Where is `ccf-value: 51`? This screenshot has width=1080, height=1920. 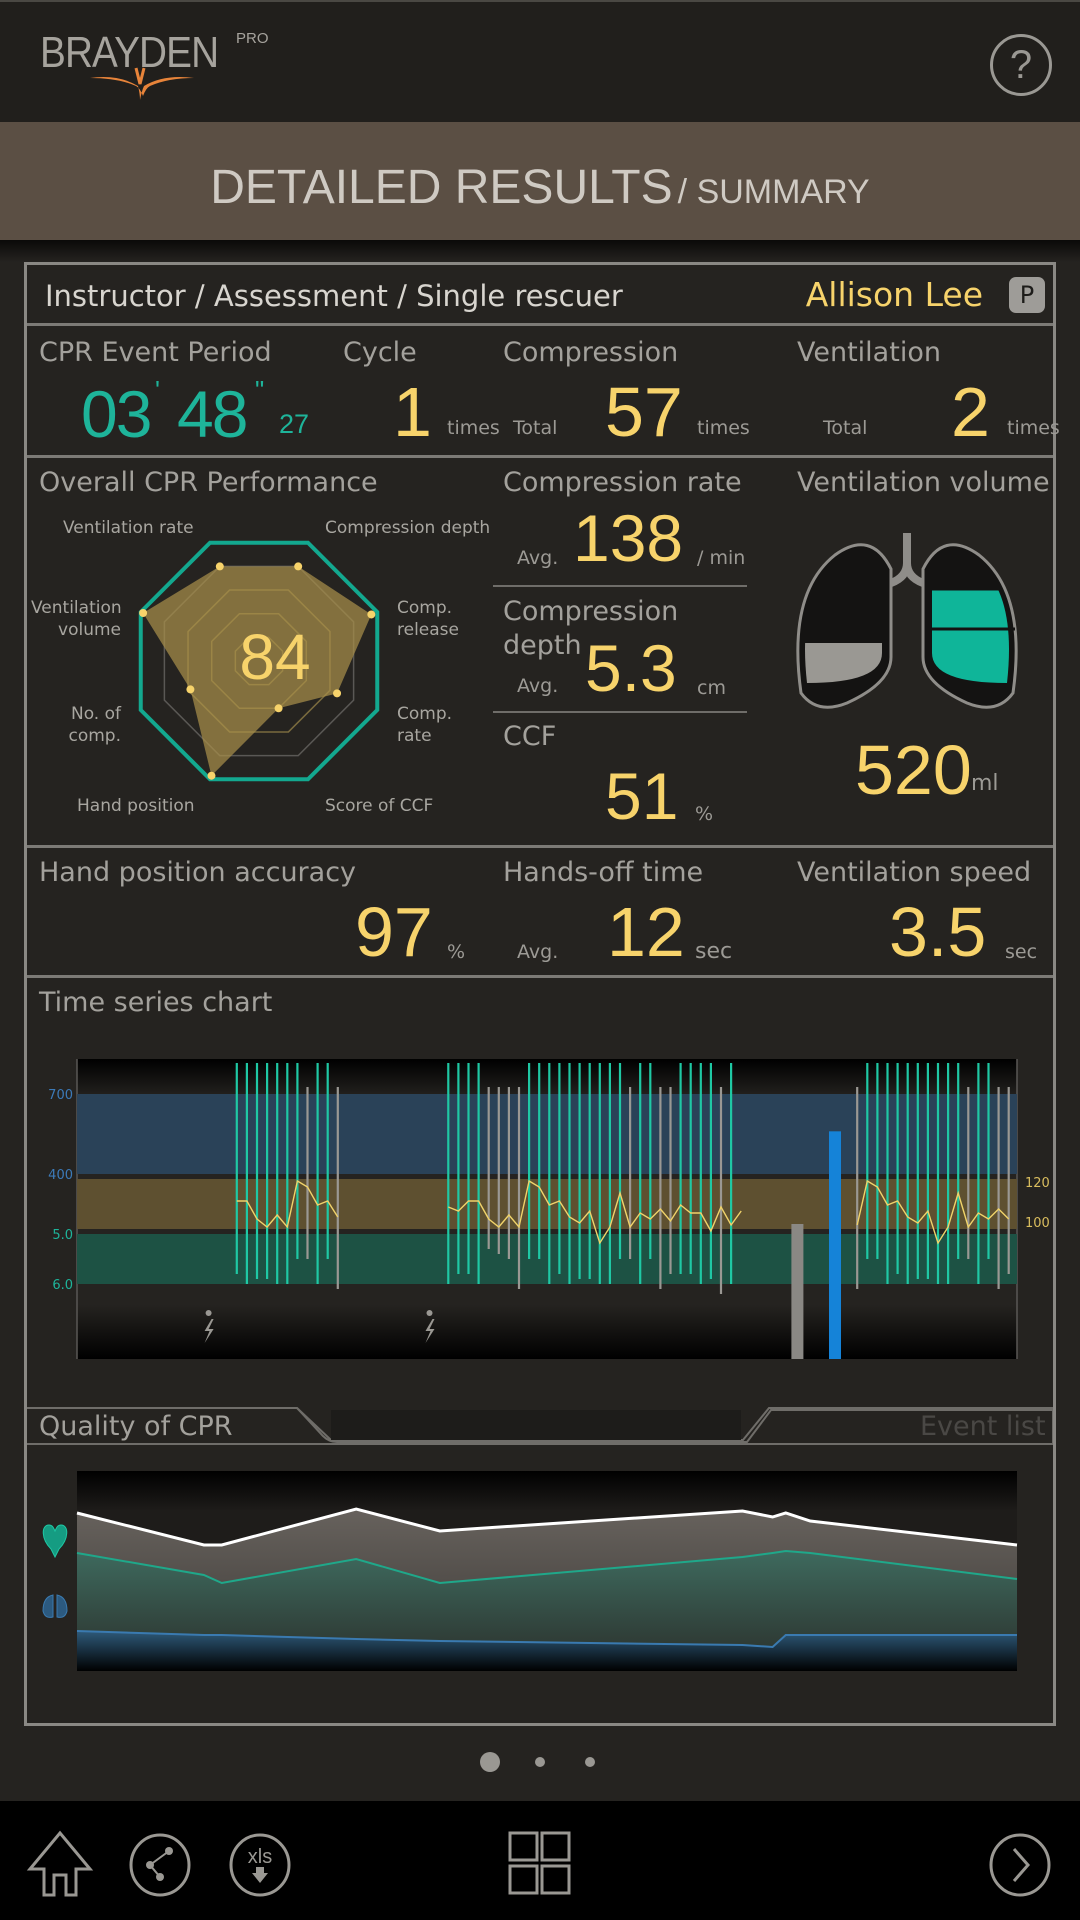
ccf-value: 51 is located at coordinates (642, 796).